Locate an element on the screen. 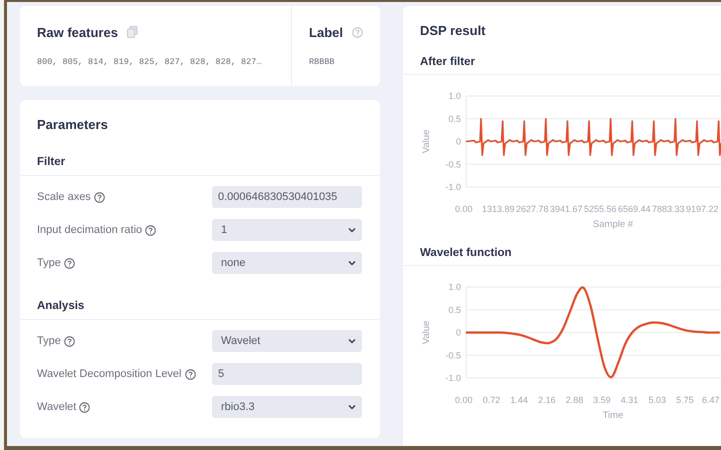  axis-tick-label: 5.75 is located at coordinates (685, 400).